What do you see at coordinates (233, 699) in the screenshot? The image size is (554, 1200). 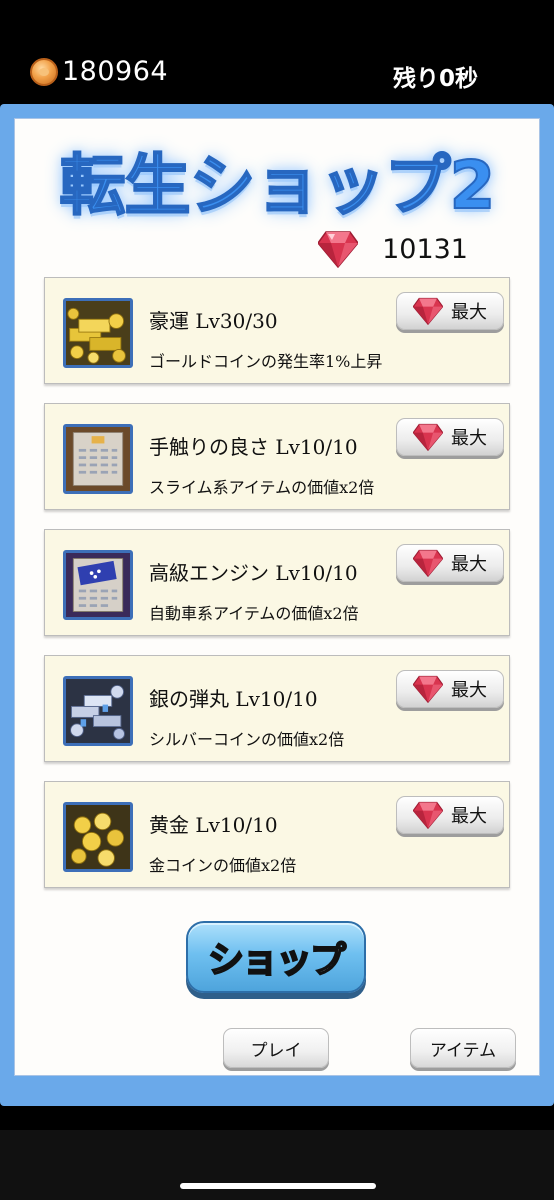 I see `item-name: 銀の弾丸 Lv10/10` at bounding box center [233, 699].